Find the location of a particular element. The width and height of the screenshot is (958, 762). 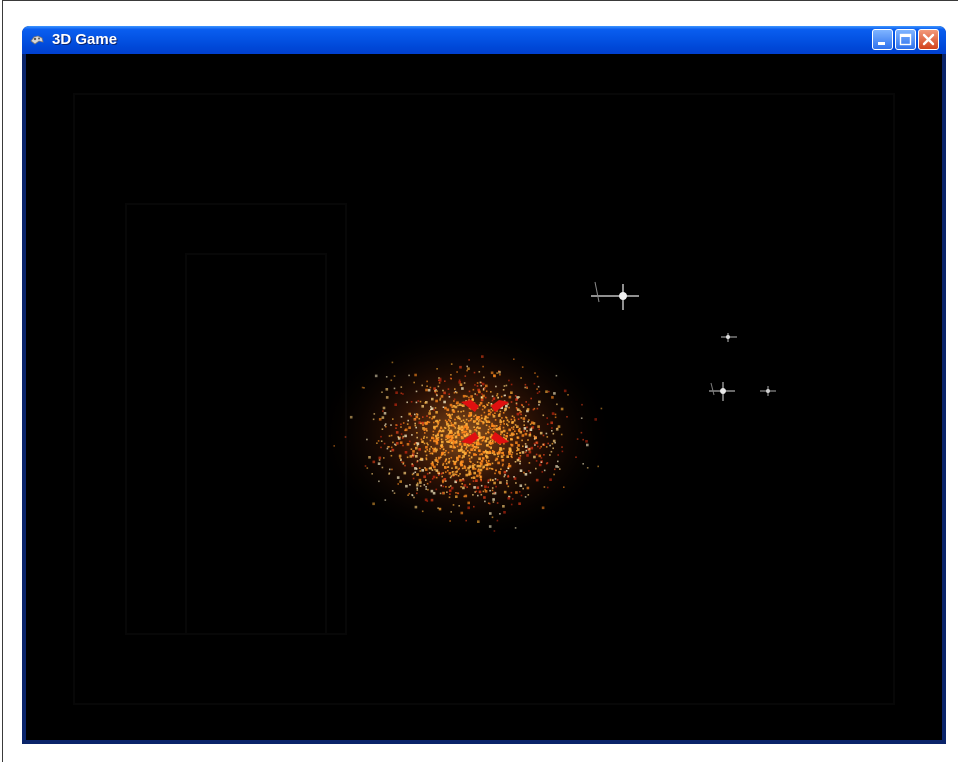

minimize-button is located at coordinates (882, 39).